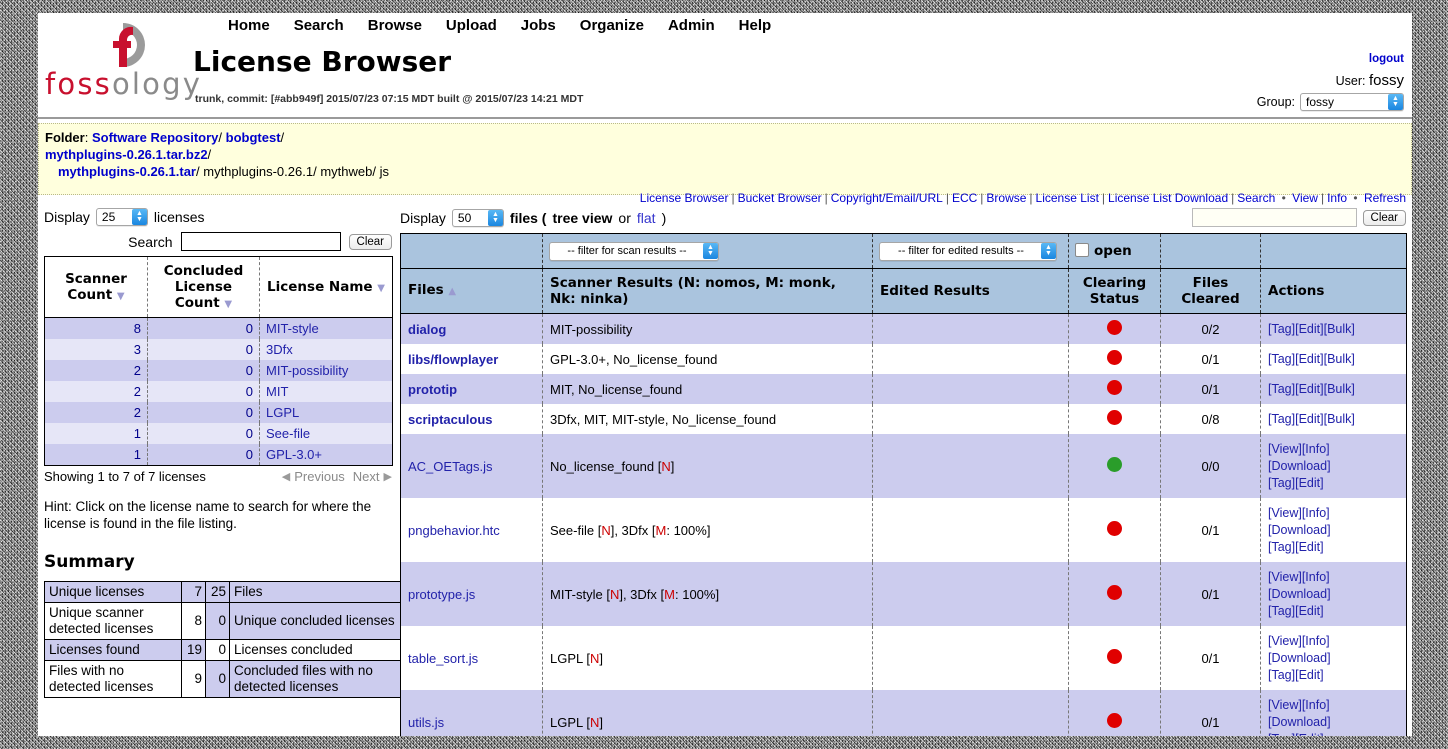 Image resolution: width=1448 pixels, height=749 pixels. I want to click on menu-copyright-email-url: Copyright/Email/URL, so click(887, 198).